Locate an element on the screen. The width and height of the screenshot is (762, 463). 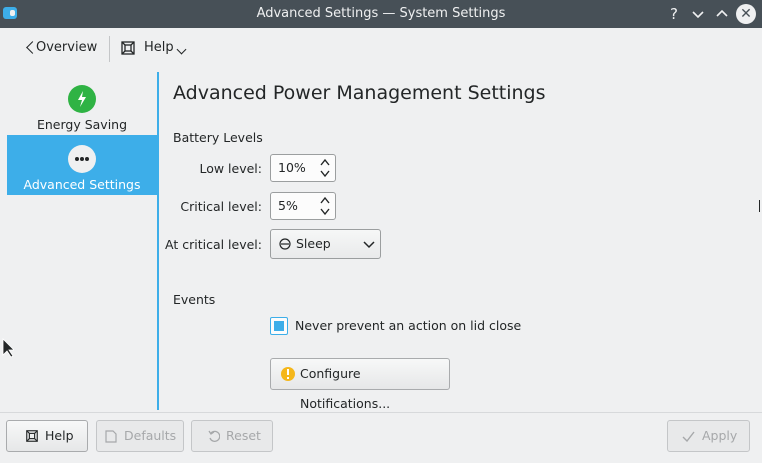
sidebar-item-label: Advanced Settings is located at coordinates (82, 184).